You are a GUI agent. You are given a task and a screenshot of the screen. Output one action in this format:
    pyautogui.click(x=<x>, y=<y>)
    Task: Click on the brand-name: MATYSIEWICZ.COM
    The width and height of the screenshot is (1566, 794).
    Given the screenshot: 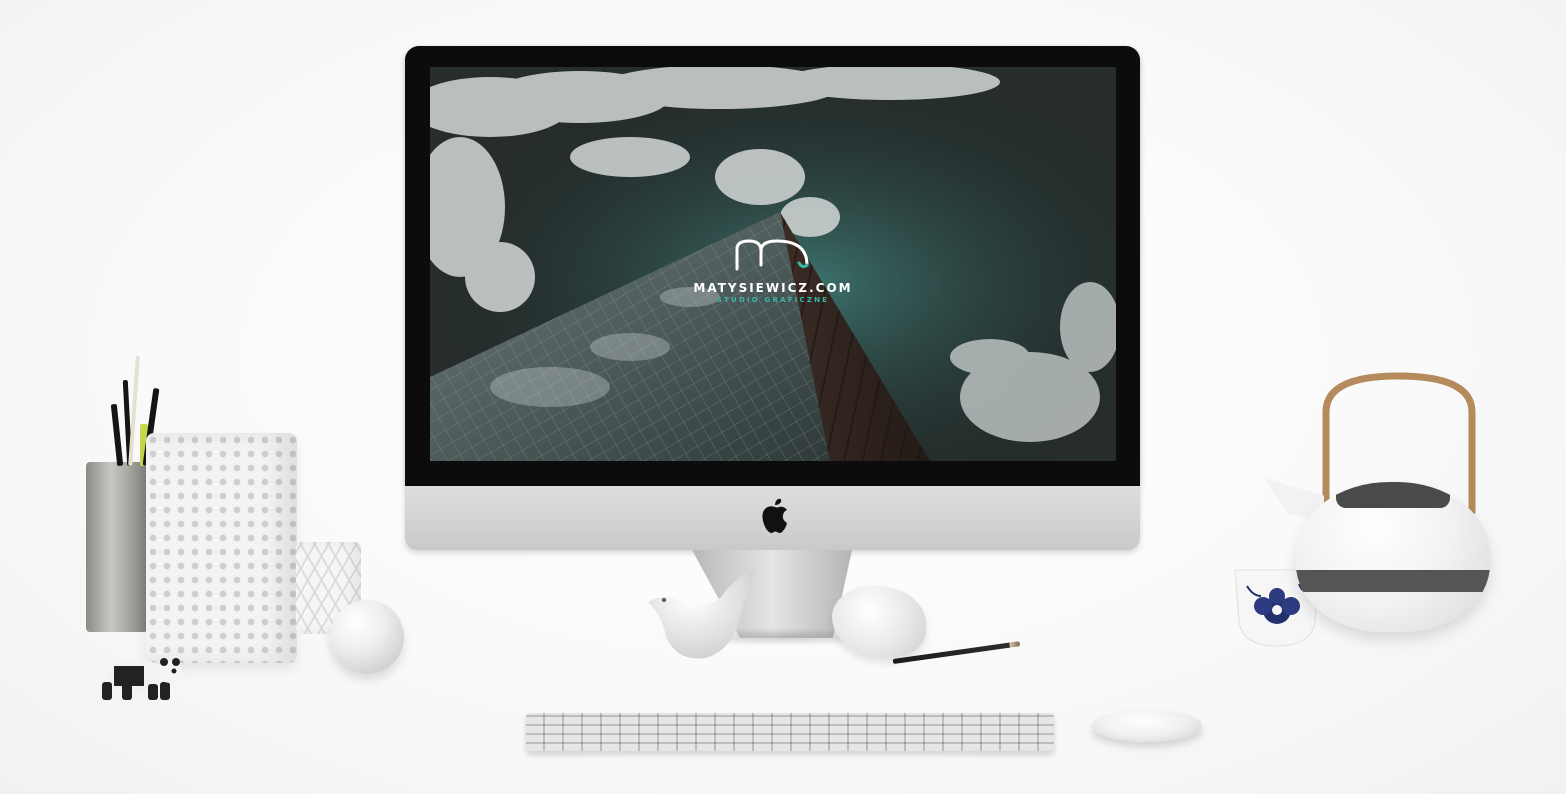 What is the action you would take?
    pyautogui.click(x=773, y=288)
    